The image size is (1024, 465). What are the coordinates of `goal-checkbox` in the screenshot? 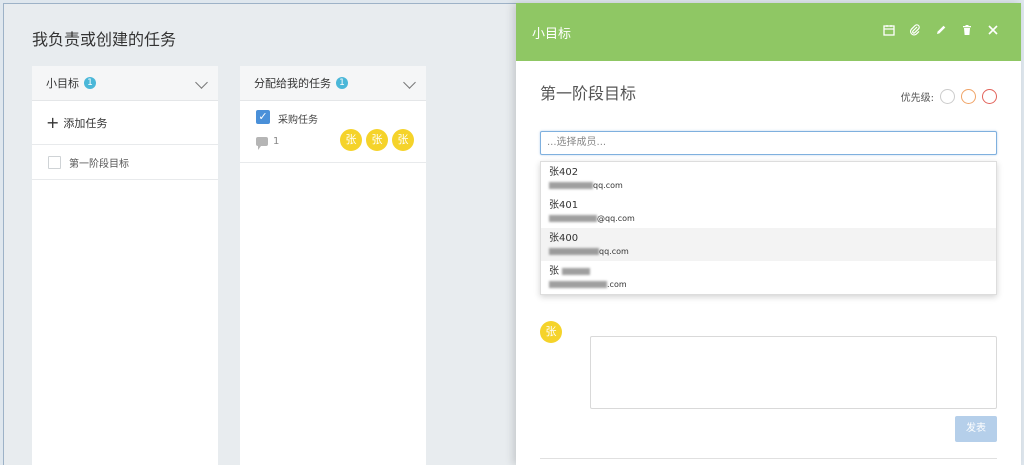 It's located at (54, 162).